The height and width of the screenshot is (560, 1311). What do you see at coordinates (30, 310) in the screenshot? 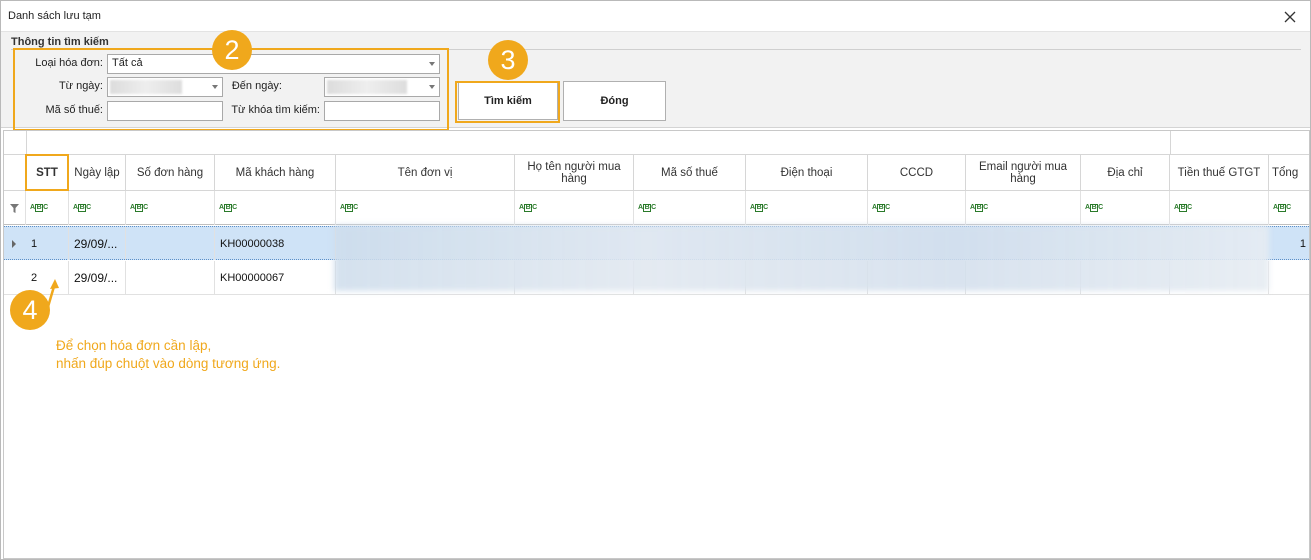
I see `step-badge-4: 4` at bounding box center [30, 310].